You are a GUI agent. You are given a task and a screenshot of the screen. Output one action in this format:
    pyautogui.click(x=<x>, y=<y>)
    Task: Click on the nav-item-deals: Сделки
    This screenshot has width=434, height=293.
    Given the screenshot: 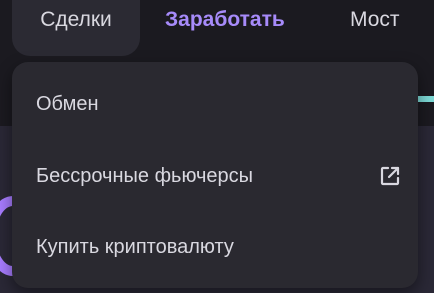 What is the action you would take?
    pyautogui.click(x=76, y=28)
    